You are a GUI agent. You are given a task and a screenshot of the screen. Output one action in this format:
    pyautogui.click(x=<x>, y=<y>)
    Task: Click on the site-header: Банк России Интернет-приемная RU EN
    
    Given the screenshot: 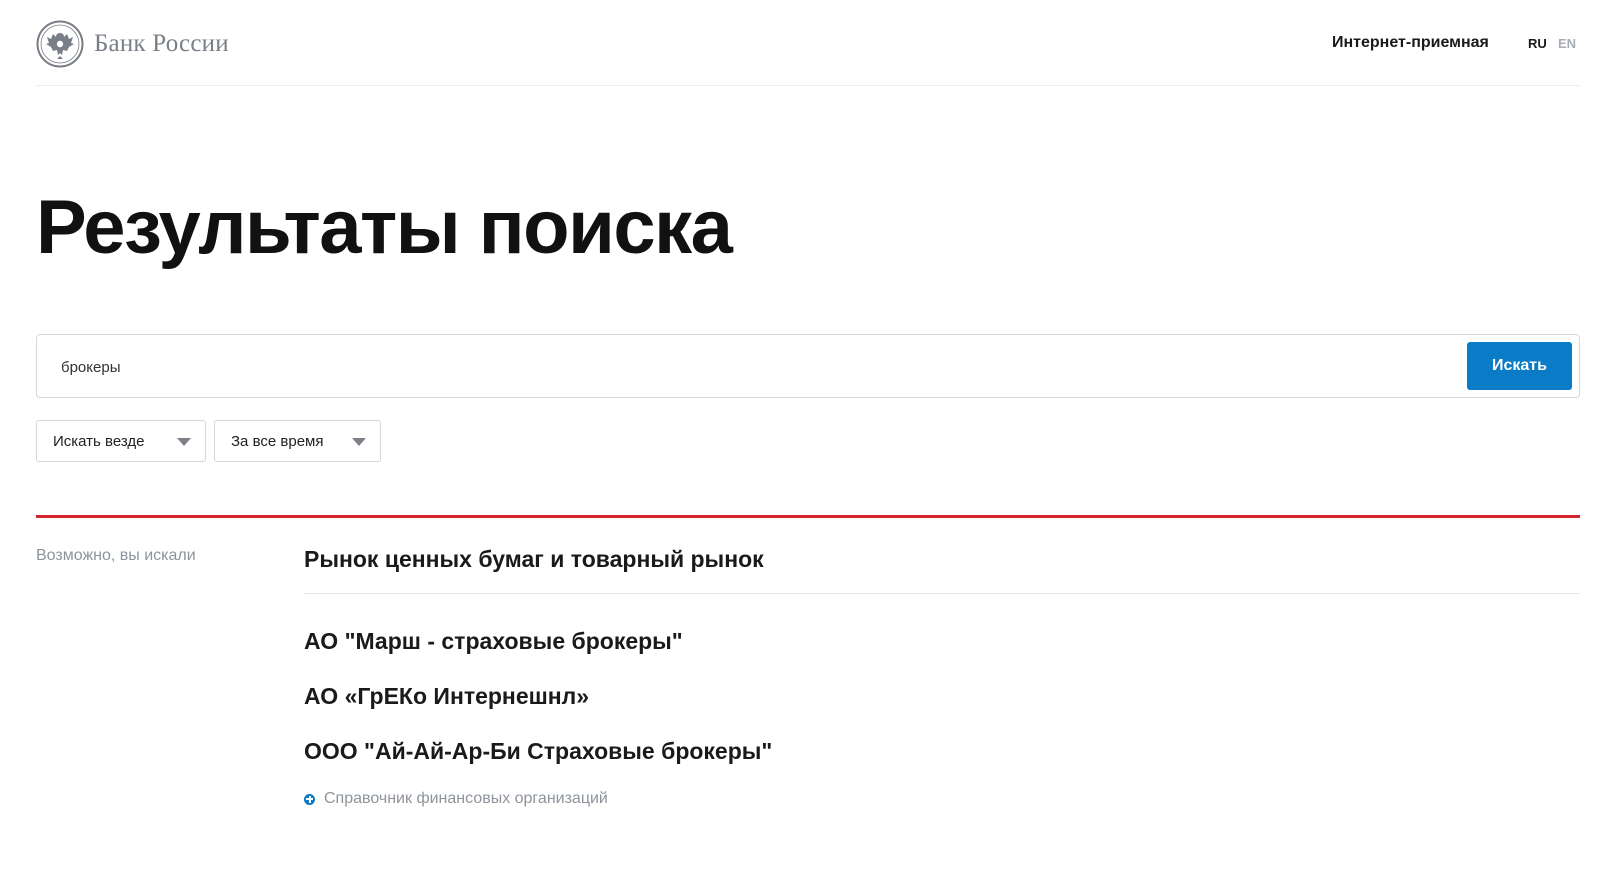 What is the action you would take?
    pyautogui.click(x=808, y=43)
    